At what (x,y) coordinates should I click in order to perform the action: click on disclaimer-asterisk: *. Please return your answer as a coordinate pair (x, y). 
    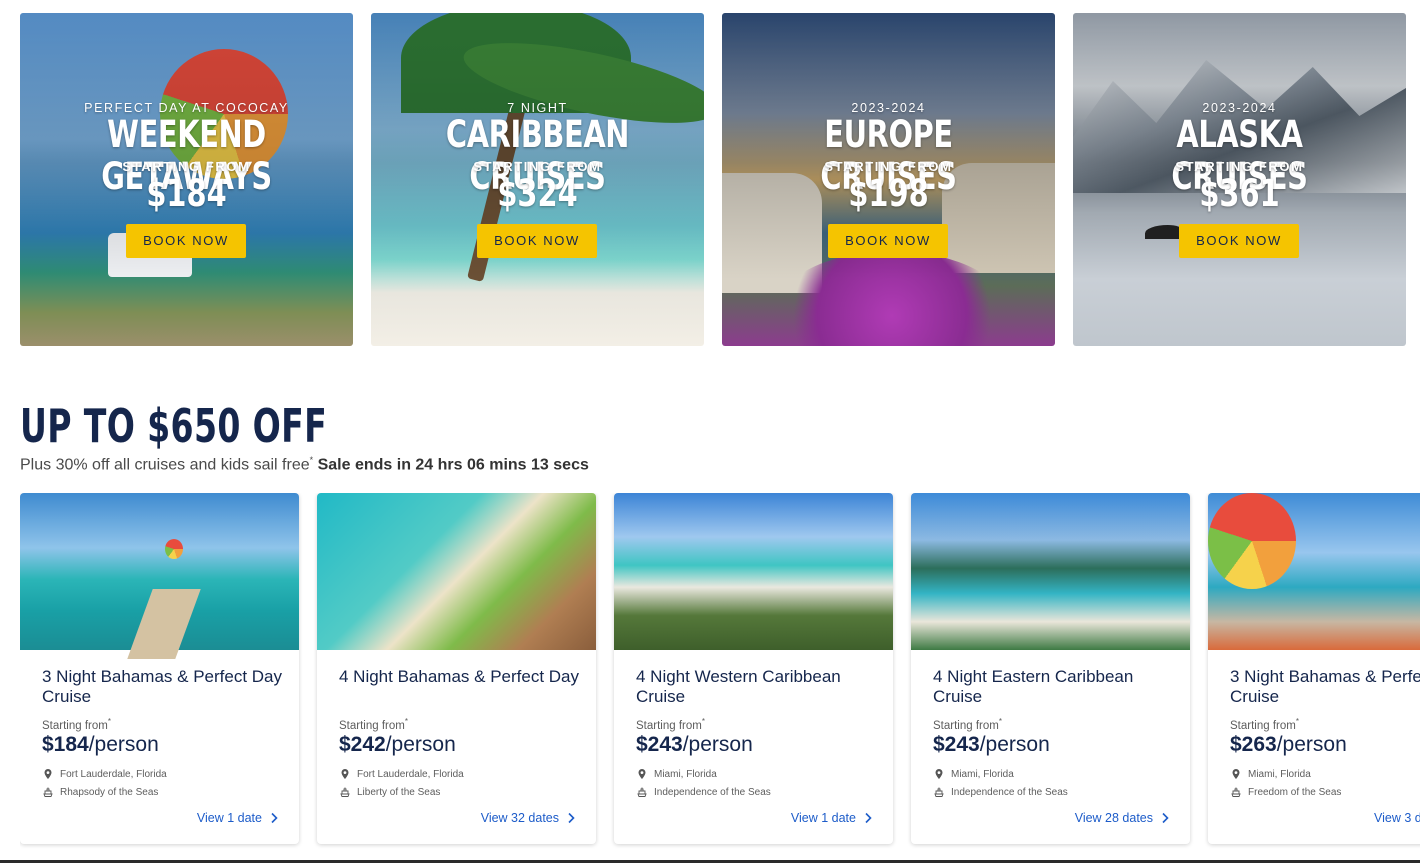
    Looking at the image, I should click on (312, 460).